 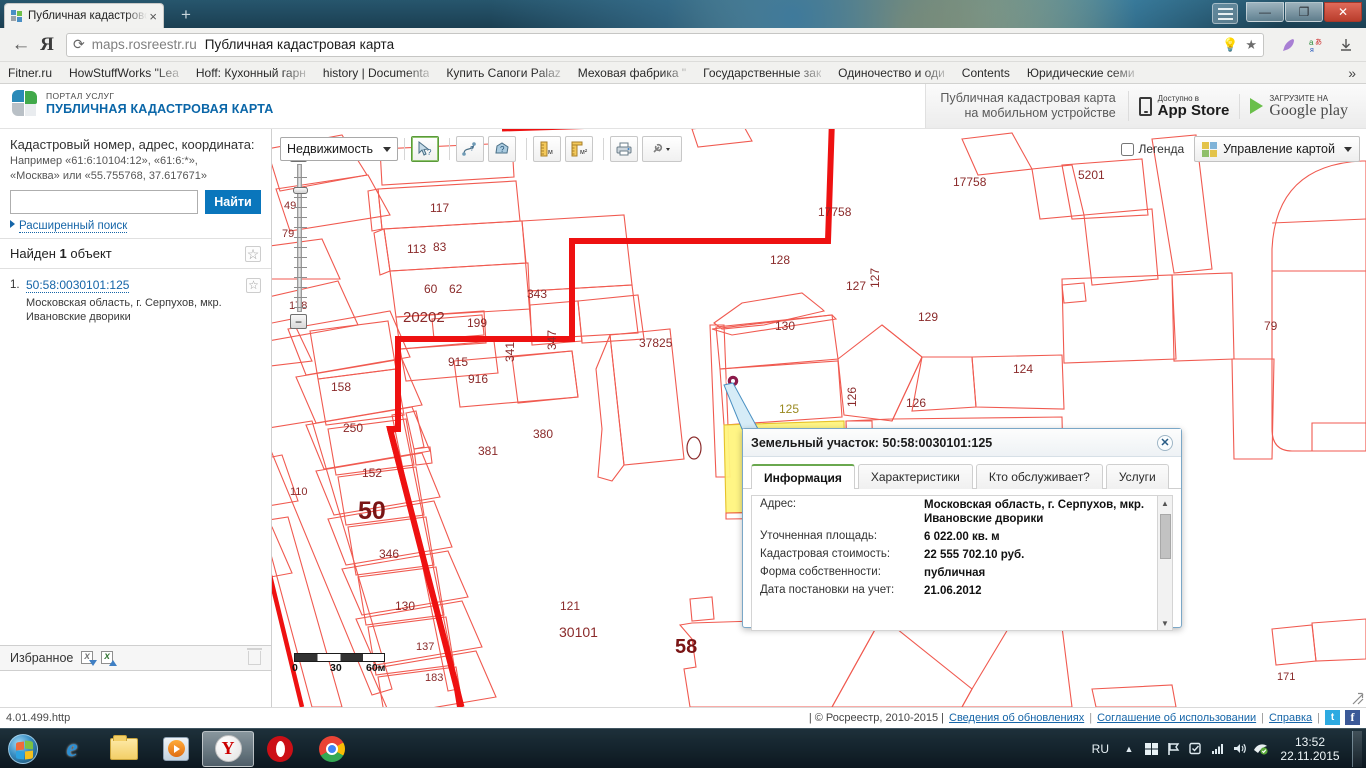 What do you see at coordinates (124, 73) in the screenshot?
I see `bookmark-item: HowStuffWorks "Lea` at bounding box center [124, 73].